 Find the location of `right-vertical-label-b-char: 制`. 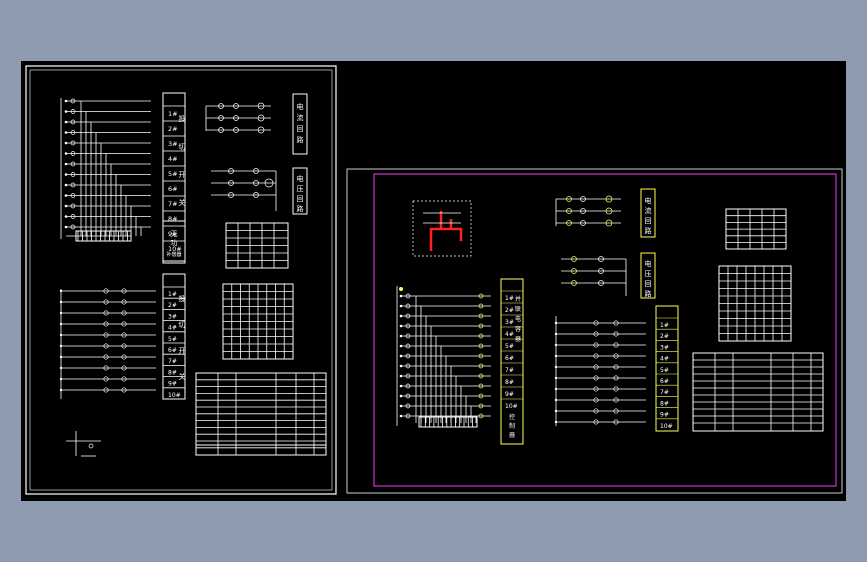

right-vertical-label-b-char: 制 is located at coordinates (512, 426).